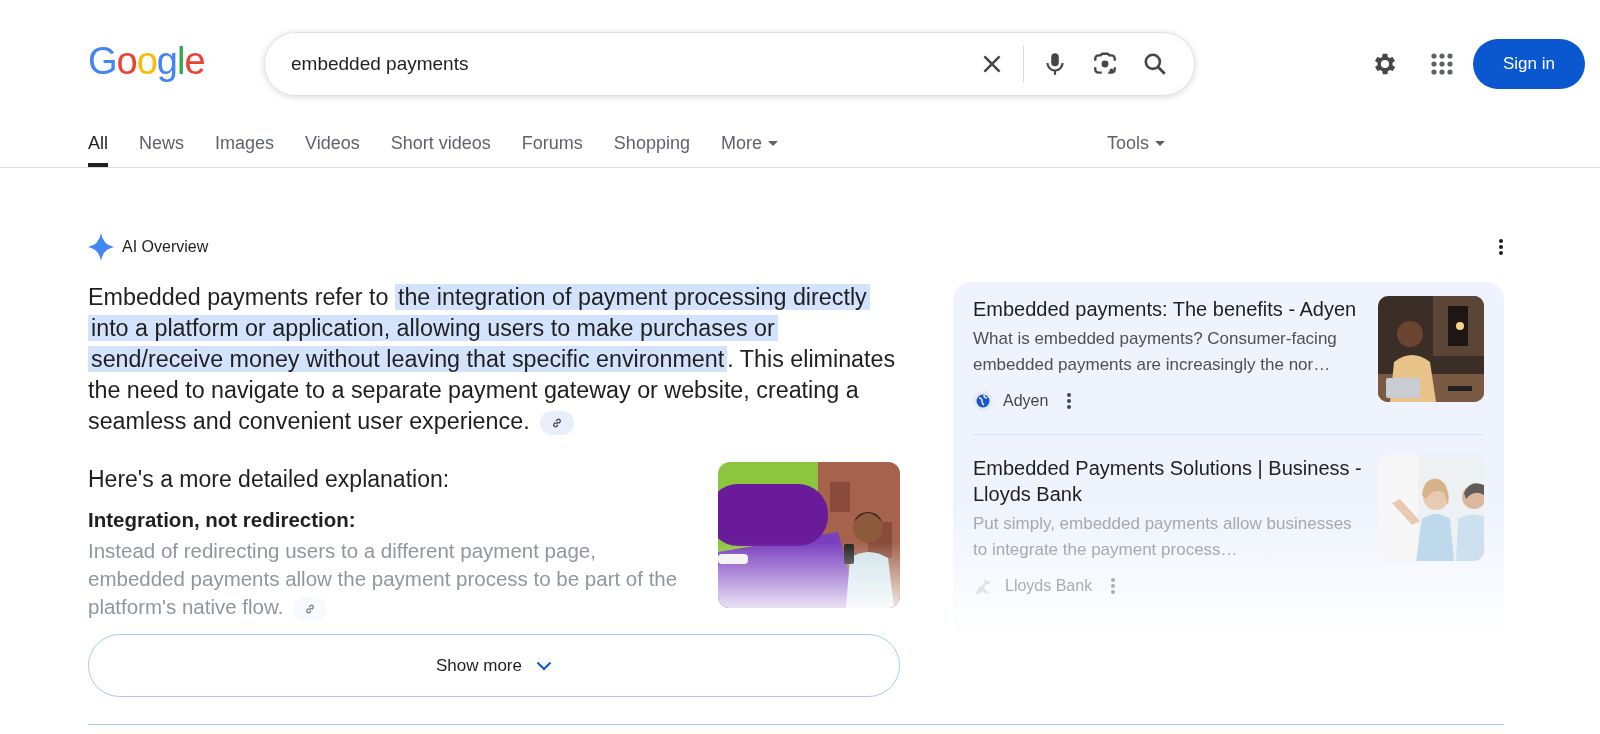  What do you see at coordinates (749, 143) in the screenshot?
I see `tab: More` at bounding box center [749, 143].